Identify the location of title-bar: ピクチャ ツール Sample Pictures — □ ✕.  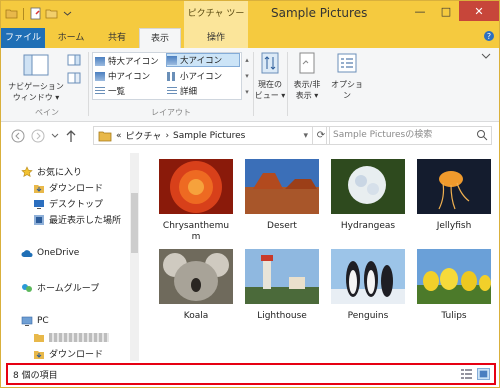
(250, 23).